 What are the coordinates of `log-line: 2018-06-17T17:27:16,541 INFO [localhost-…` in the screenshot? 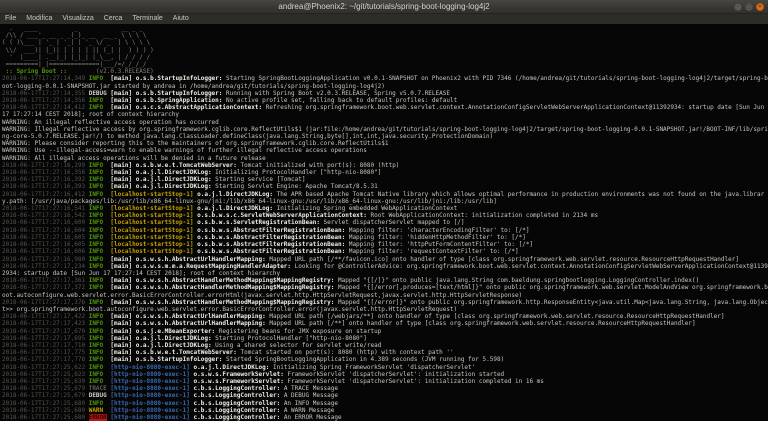 It's located at (230, 209).